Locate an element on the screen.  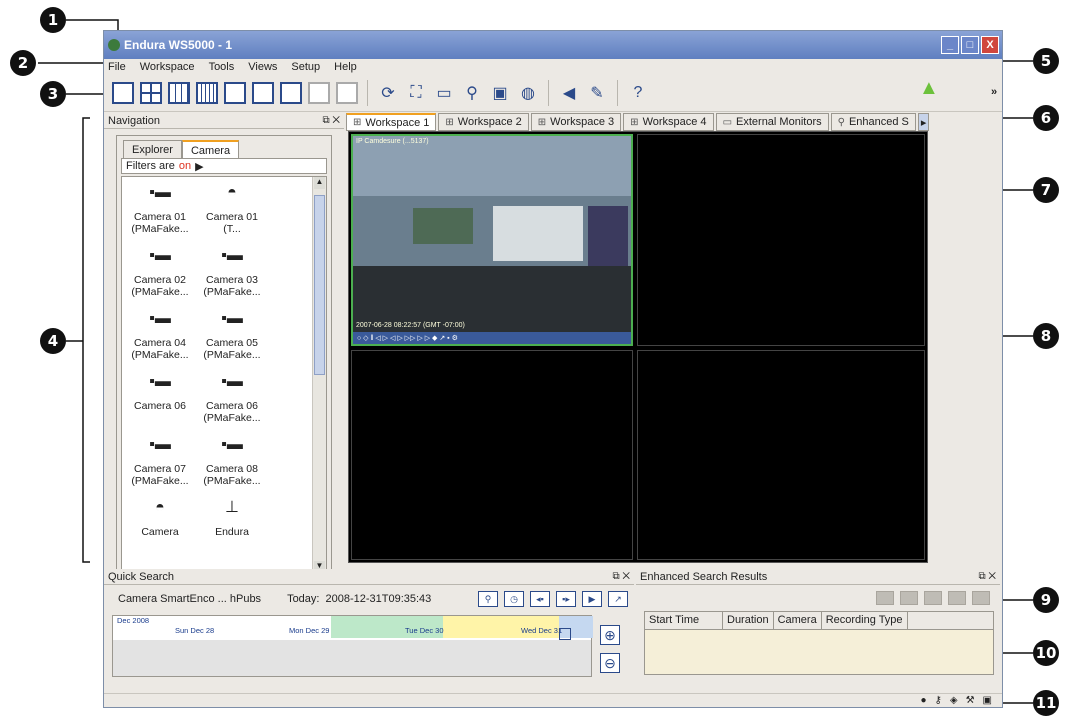
tab-explorer: Explorer is located at coordinates (152, 149).